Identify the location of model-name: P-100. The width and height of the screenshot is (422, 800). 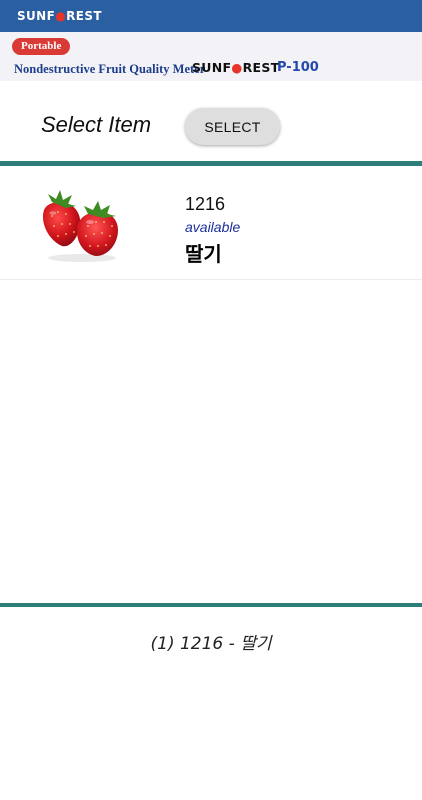
(298, 67).